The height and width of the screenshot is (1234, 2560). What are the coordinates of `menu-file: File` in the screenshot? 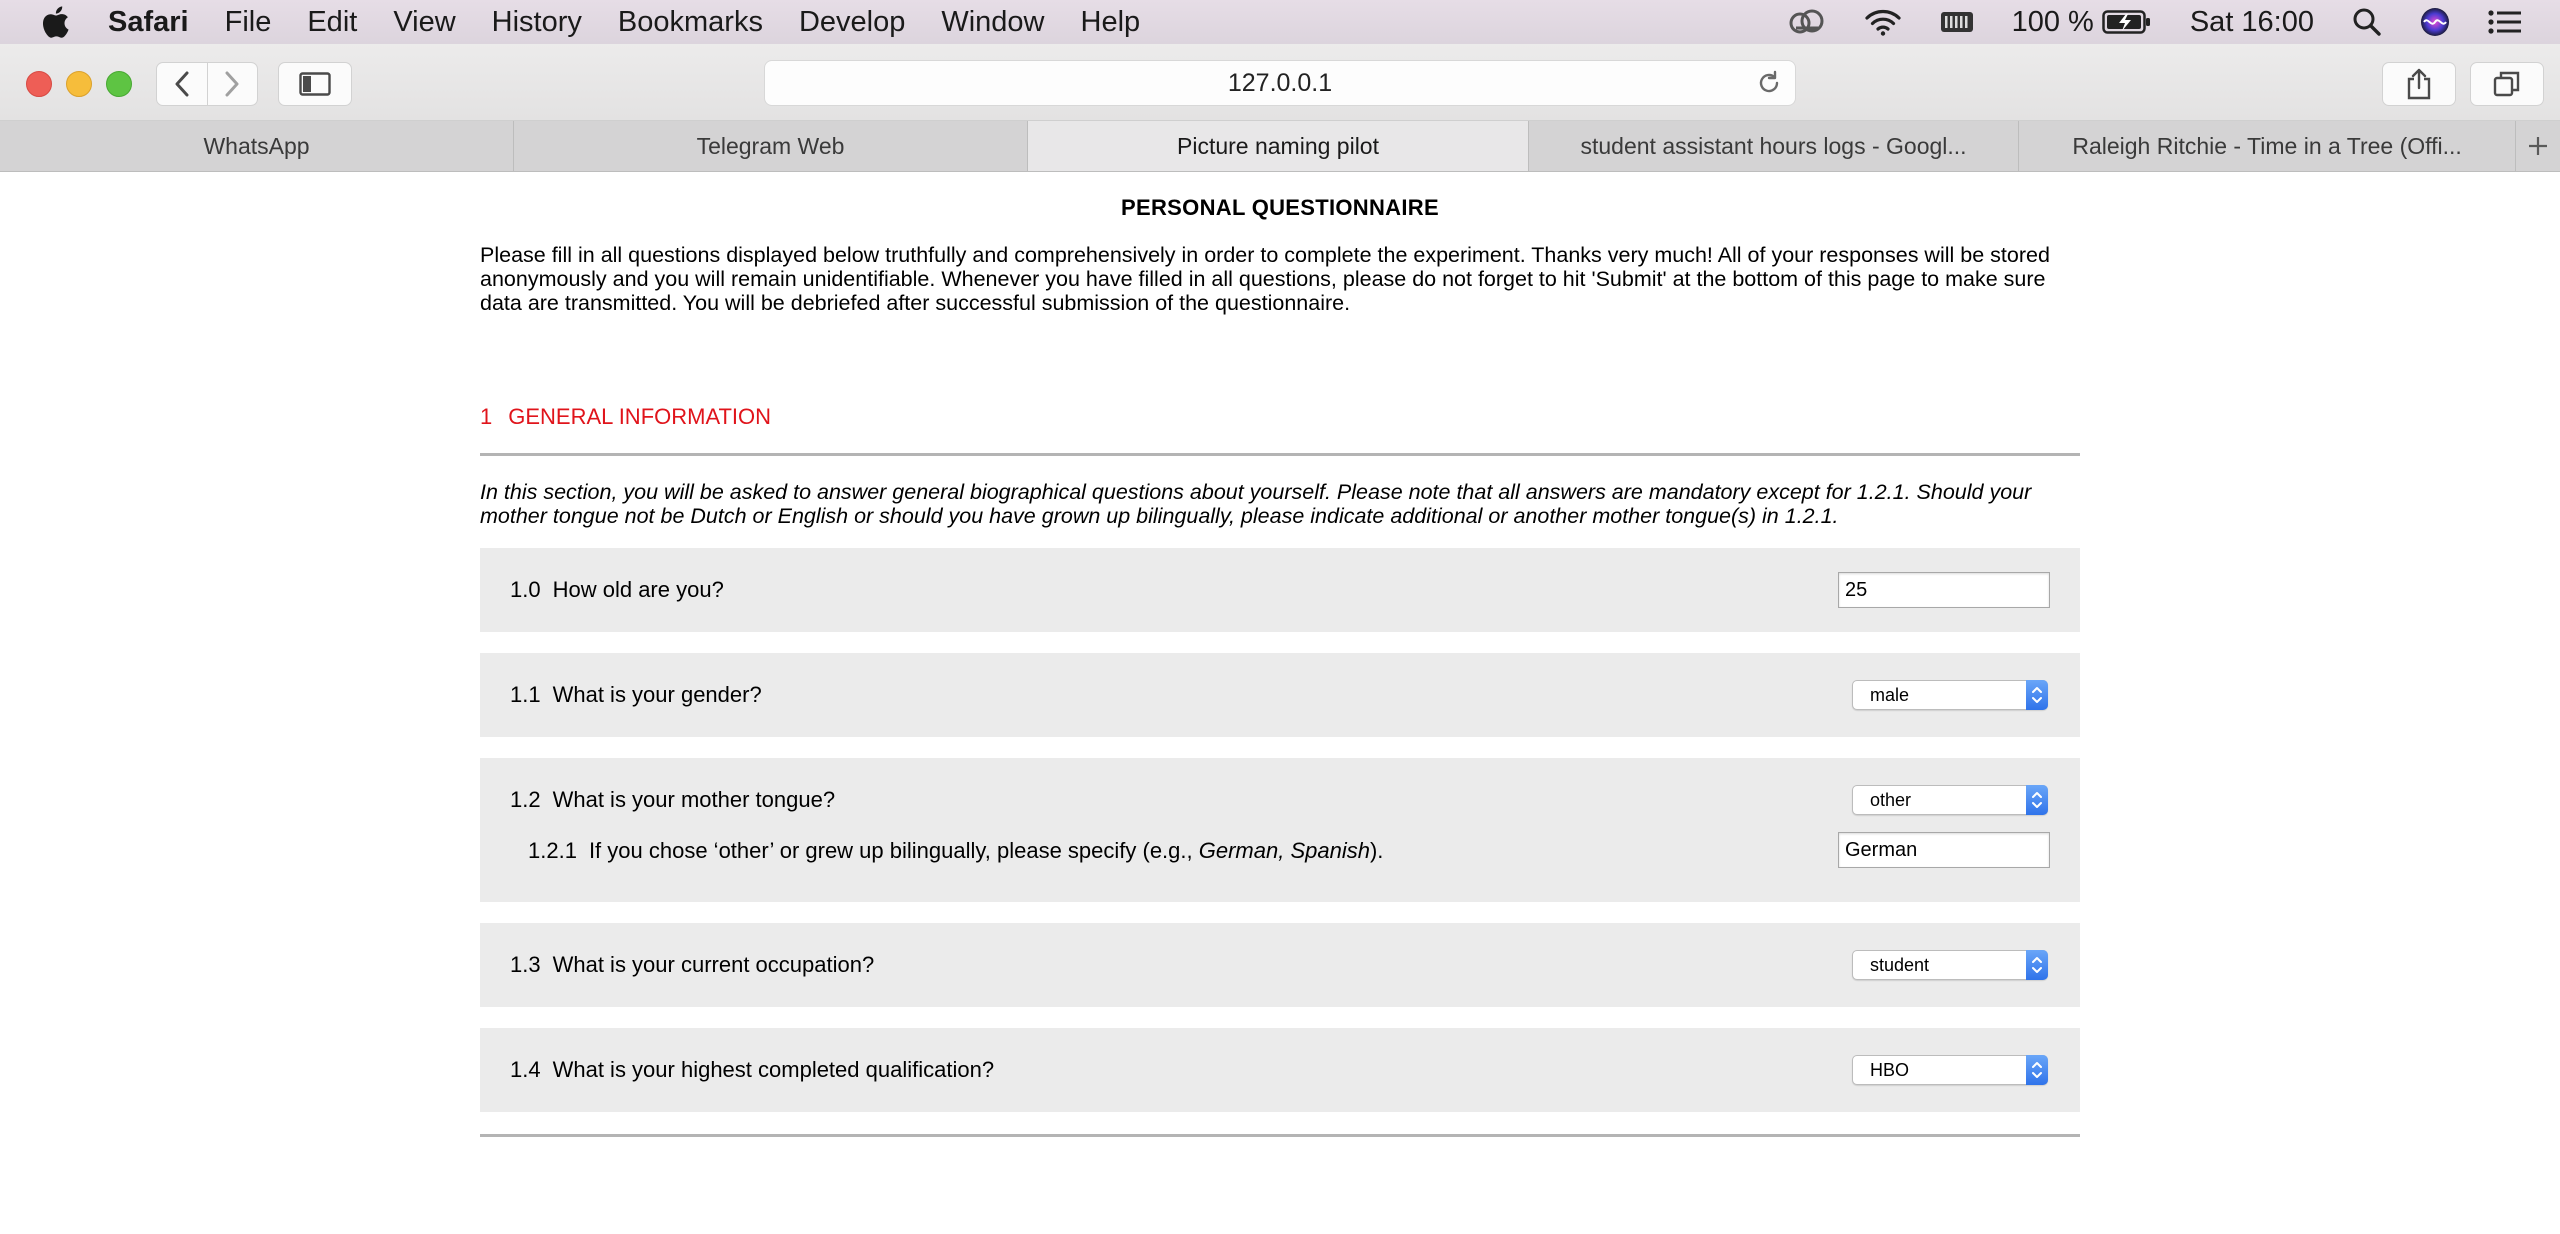 It's located at (248, 22).